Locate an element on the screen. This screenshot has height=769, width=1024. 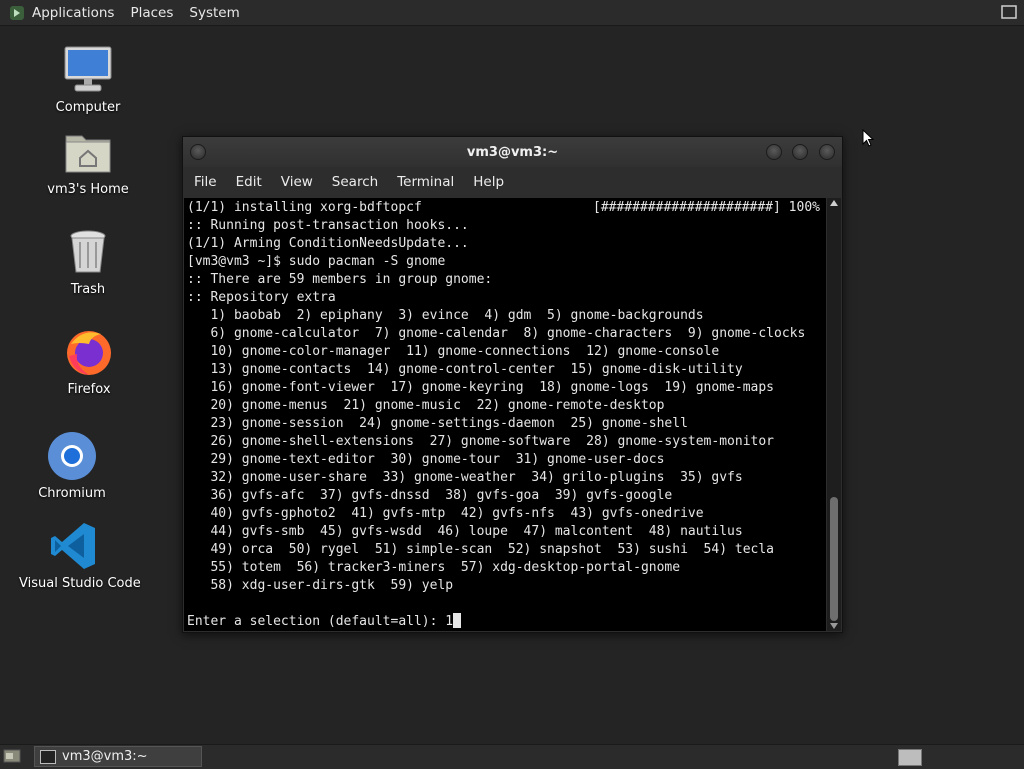
desktop-icon-firefox: Firefox is located at coordinates (89, 361).